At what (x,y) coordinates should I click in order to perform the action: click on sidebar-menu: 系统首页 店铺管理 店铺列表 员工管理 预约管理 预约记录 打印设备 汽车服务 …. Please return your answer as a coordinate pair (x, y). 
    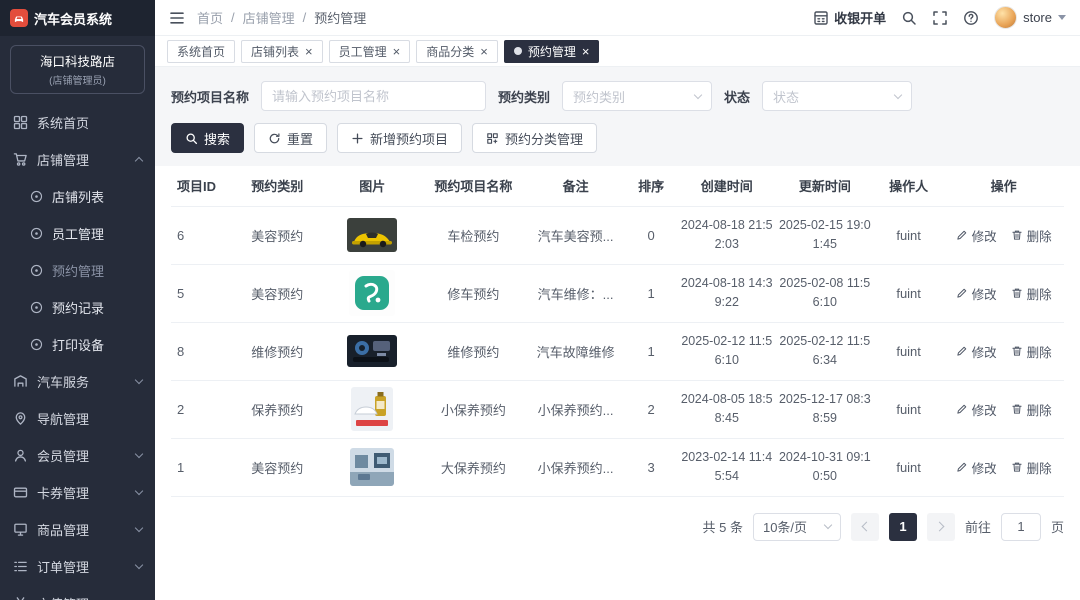
    Looking at the image, I should click on (77, 350).